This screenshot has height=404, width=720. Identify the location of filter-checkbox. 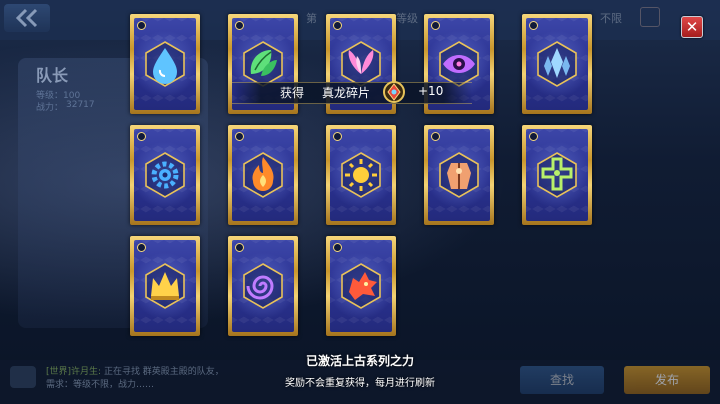
(650, 17).